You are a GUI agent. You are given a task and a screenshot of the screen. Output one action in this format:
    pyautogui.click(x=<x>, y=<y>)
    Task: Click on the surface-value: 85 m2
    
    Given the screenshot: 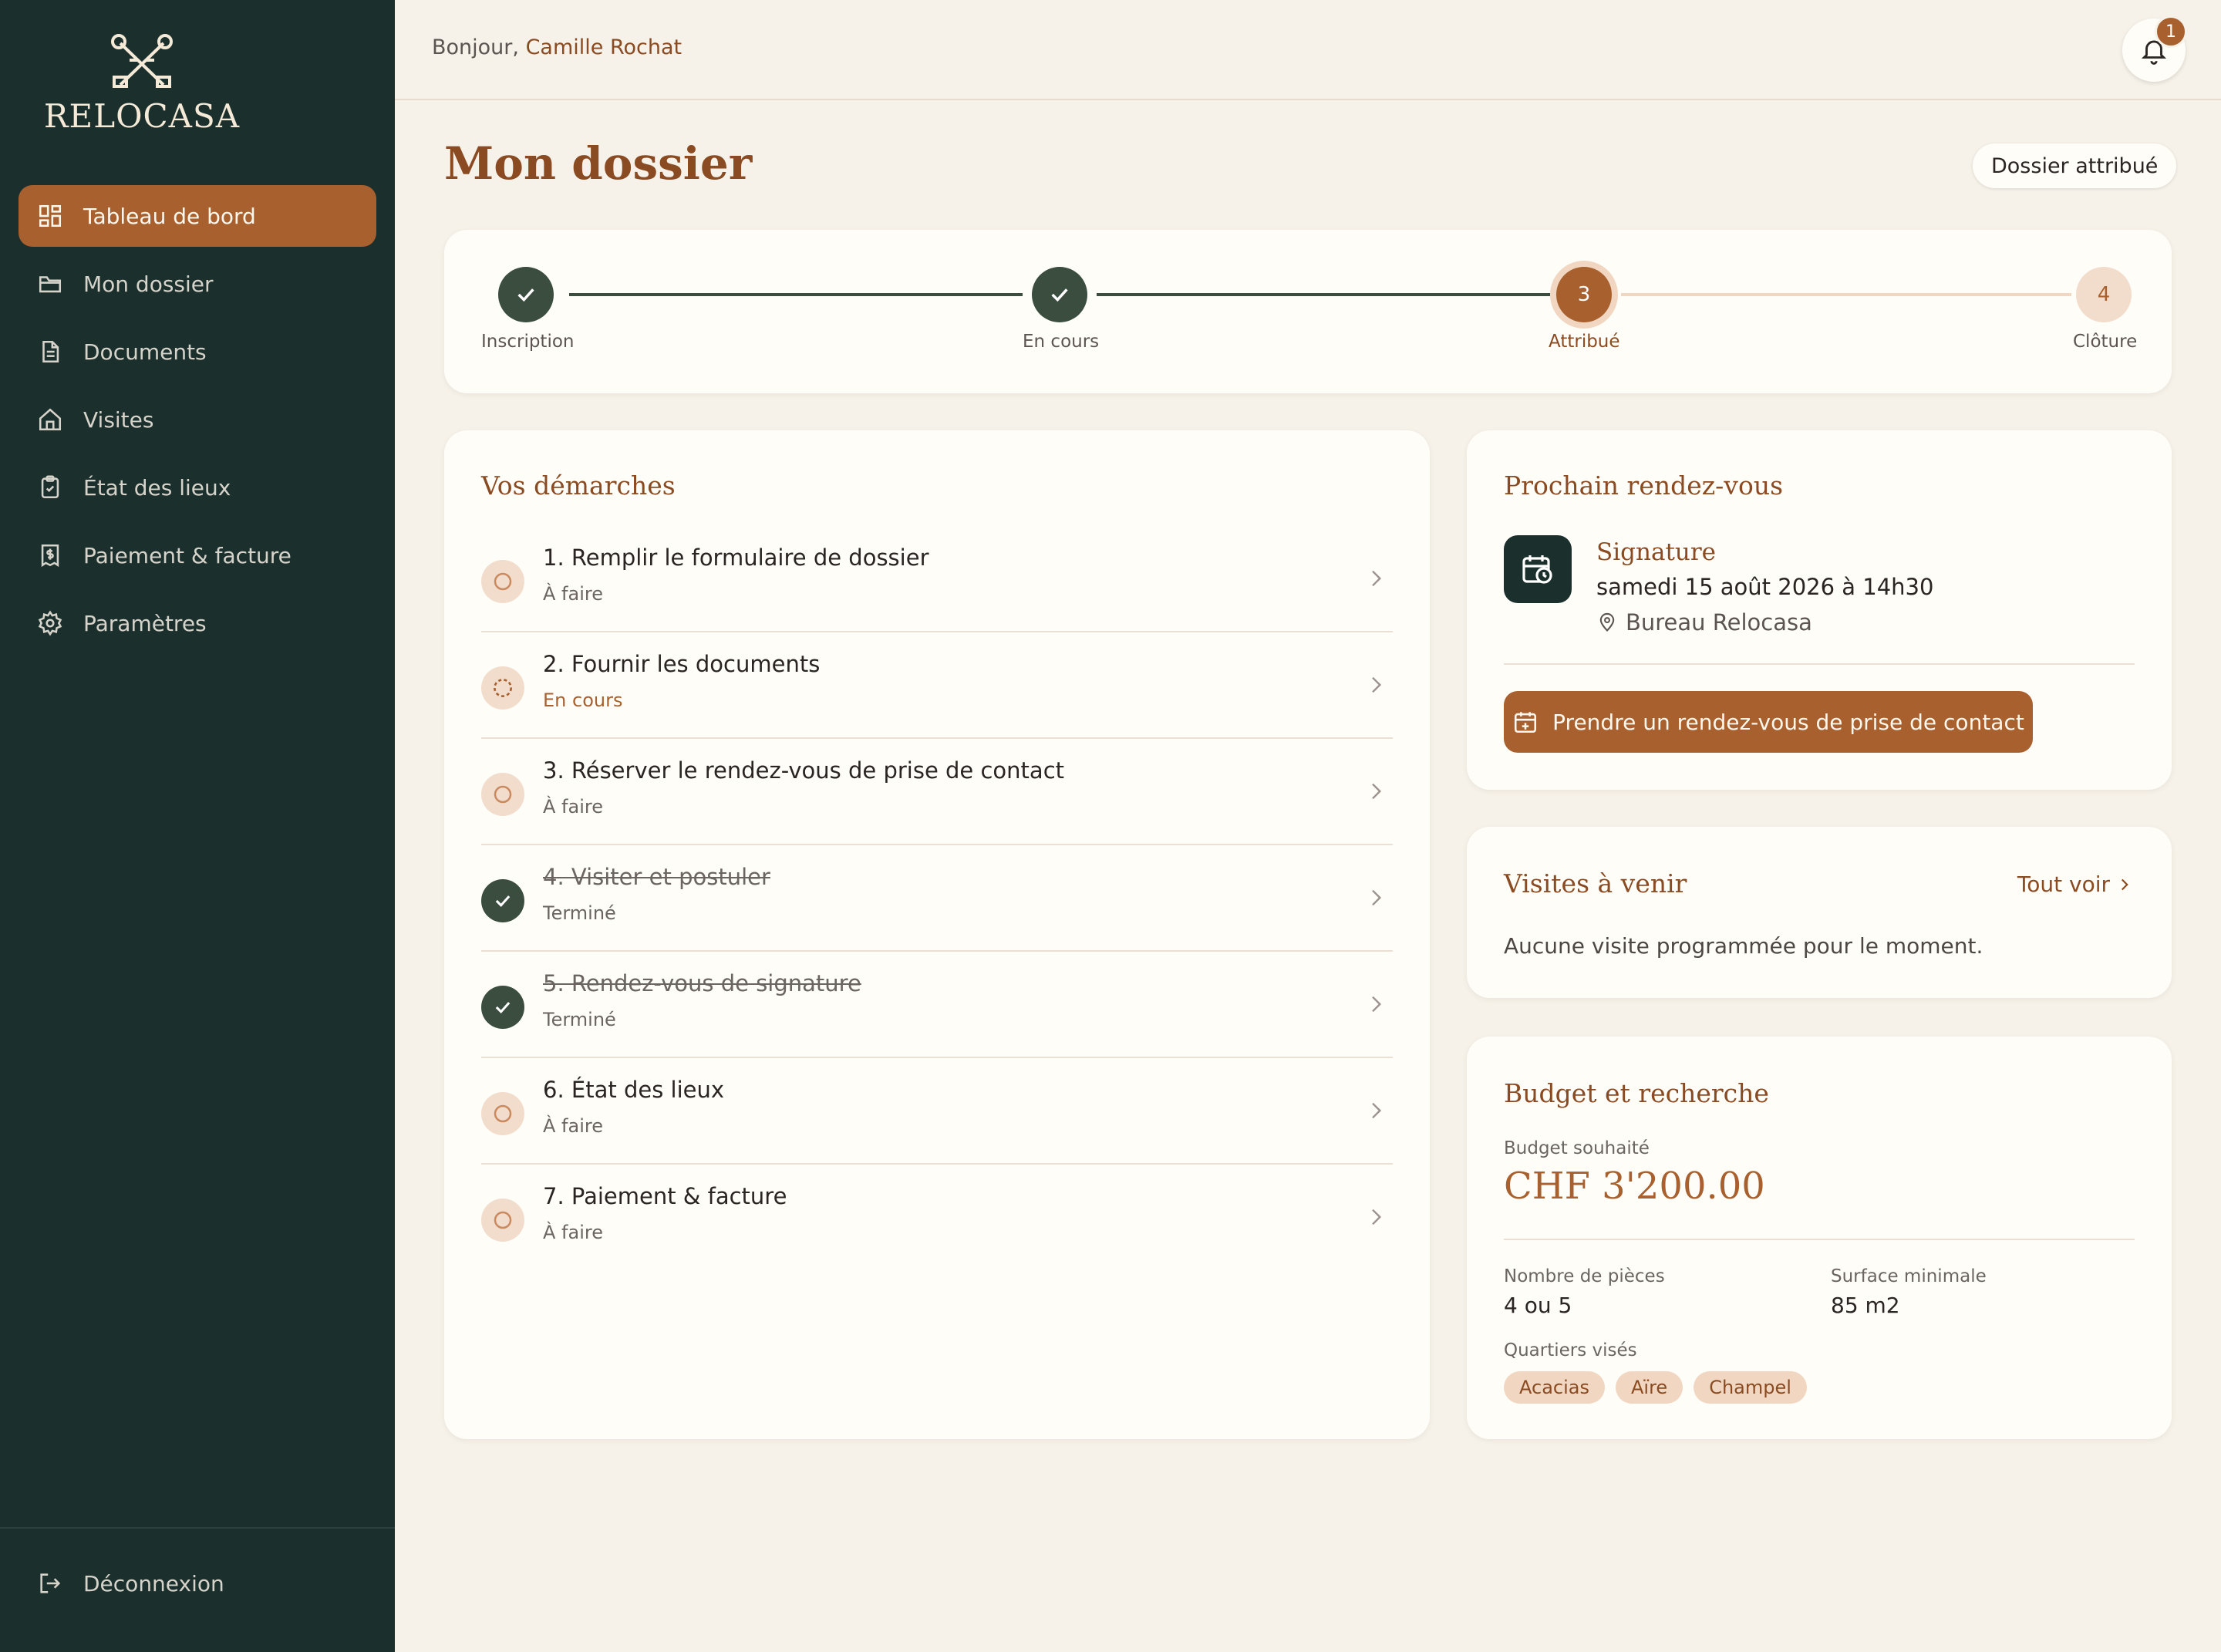 What is the action you would take?
    pyautogui.click(x=1865, y=1306)
    